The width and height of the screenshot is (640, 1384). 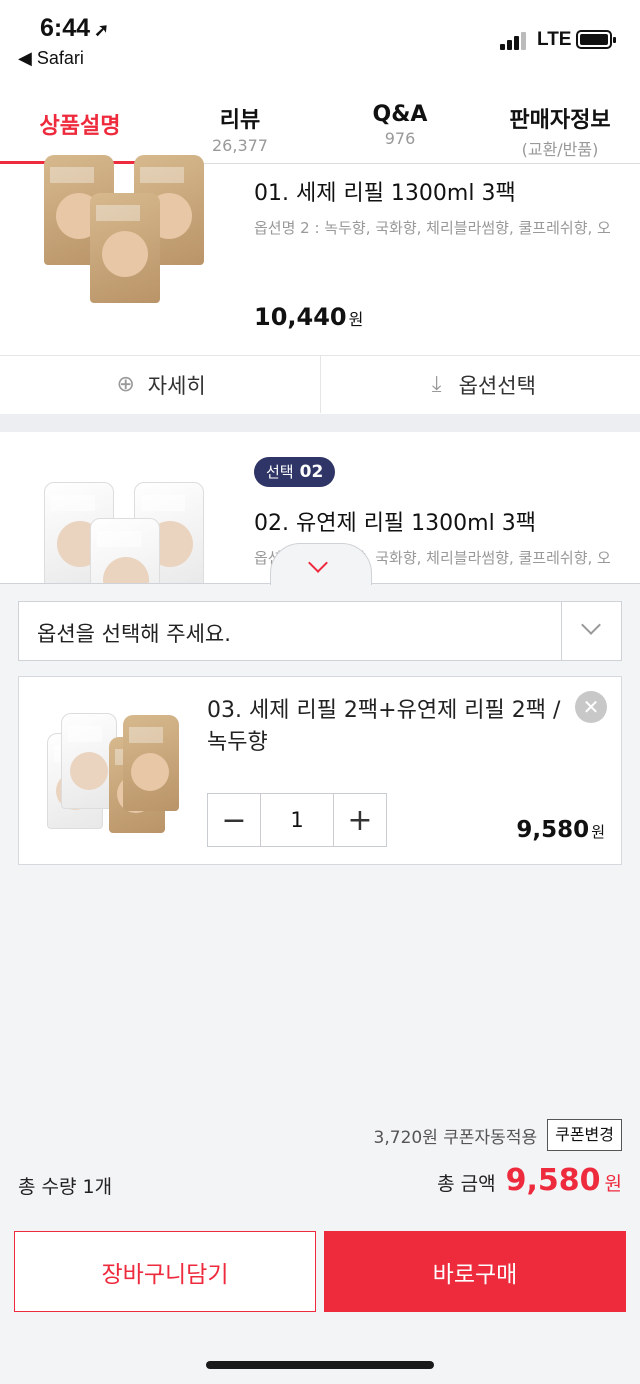 What do you see at coordinates (560, 127) in the screenshot?
I see `tab-seller-info: 판매자정보 (교환/반품)` at bounding box center [560, 127].